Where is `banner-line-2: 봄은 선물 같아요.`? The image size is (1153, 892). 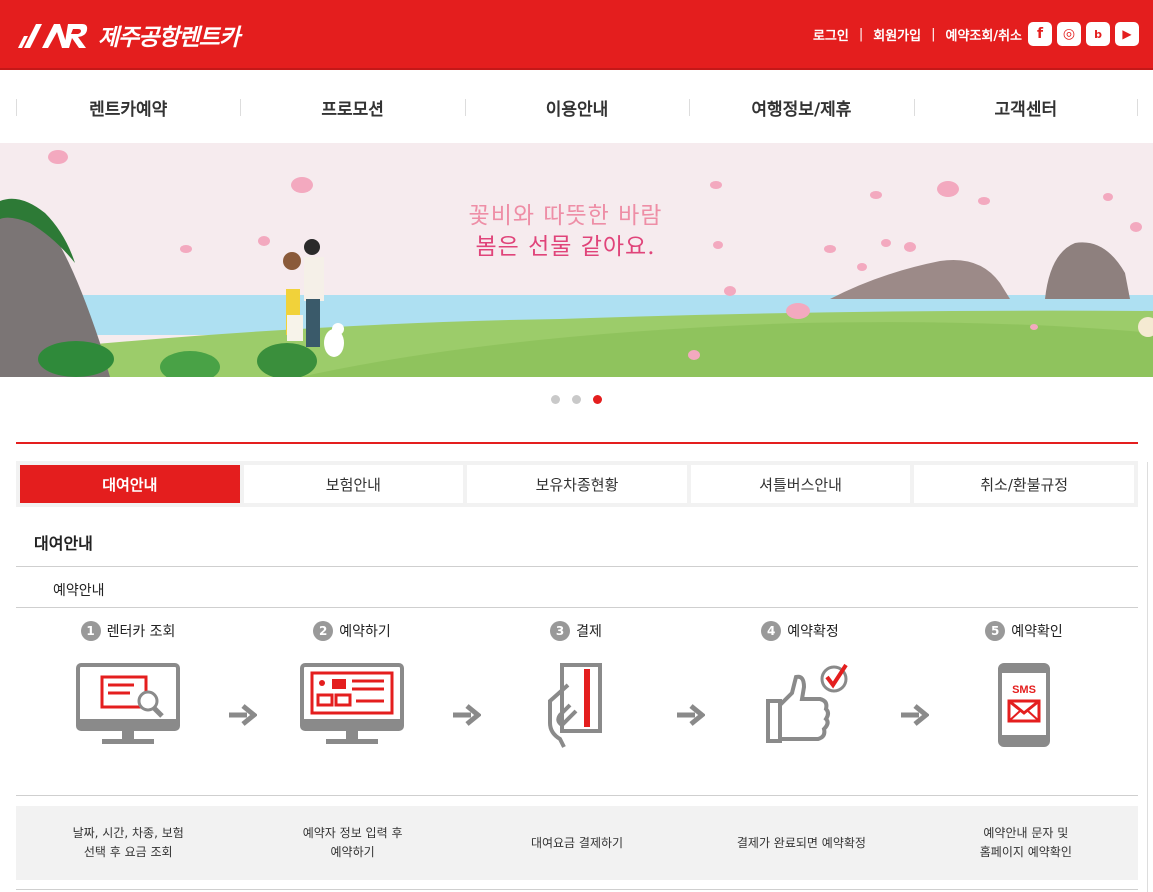 banner-line-2: 봄은 선물 같아요. is located at coordinates (565, 247).